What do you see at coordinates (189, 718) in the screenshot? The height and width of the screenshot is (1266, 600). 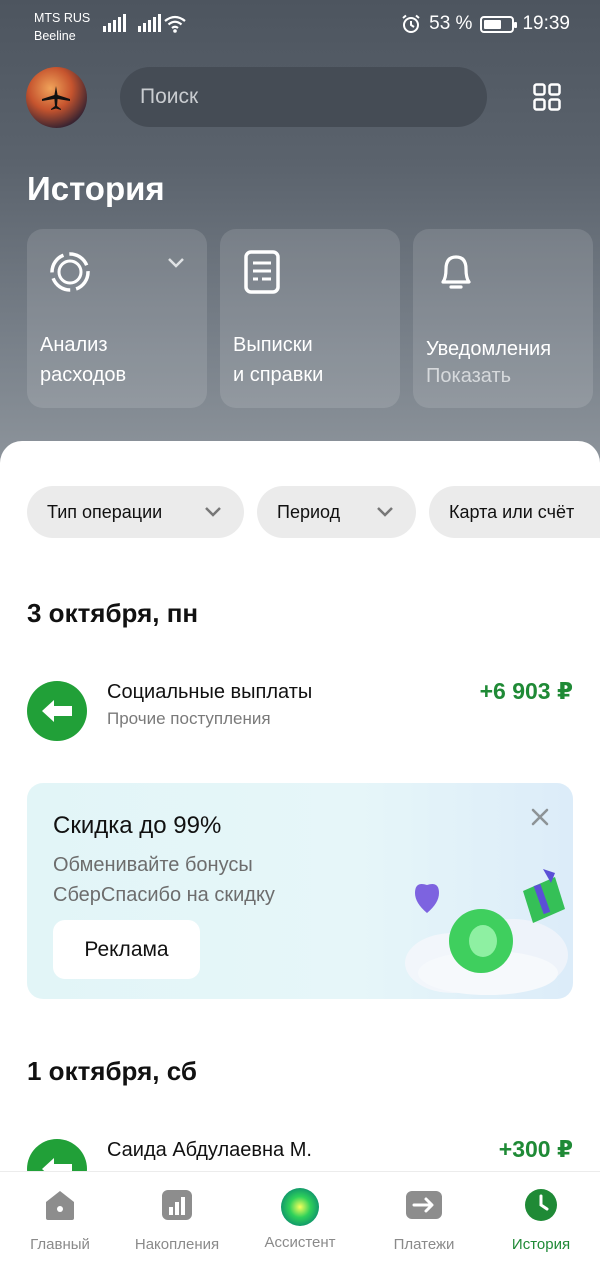 I see `operation-category: Прочие поступления` at bounding box center [189, 718].